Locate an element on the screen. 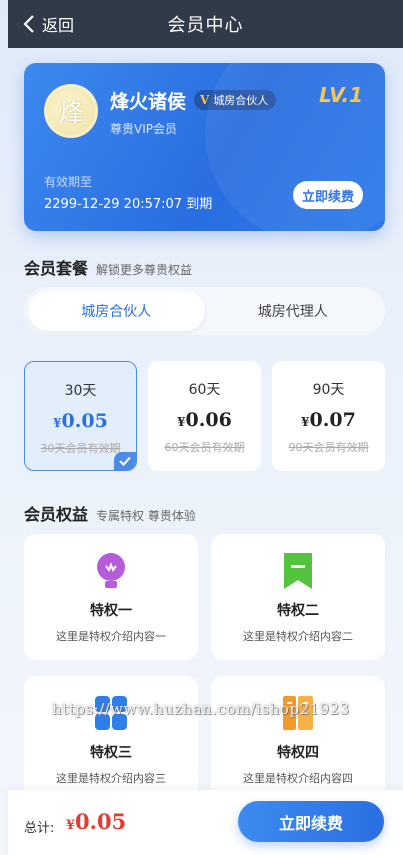 The image size is (403, 855). plan-note: 60天会员有效期 is located at coordinates (204, 447).